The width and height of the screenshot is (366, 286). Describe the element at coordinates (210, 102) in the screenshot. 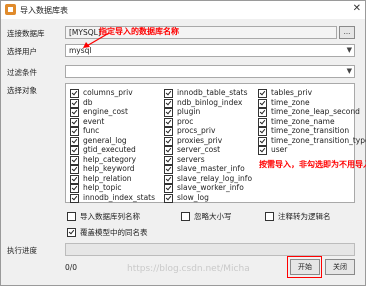

I see `object-name: ndb_binlog_index` at that location.